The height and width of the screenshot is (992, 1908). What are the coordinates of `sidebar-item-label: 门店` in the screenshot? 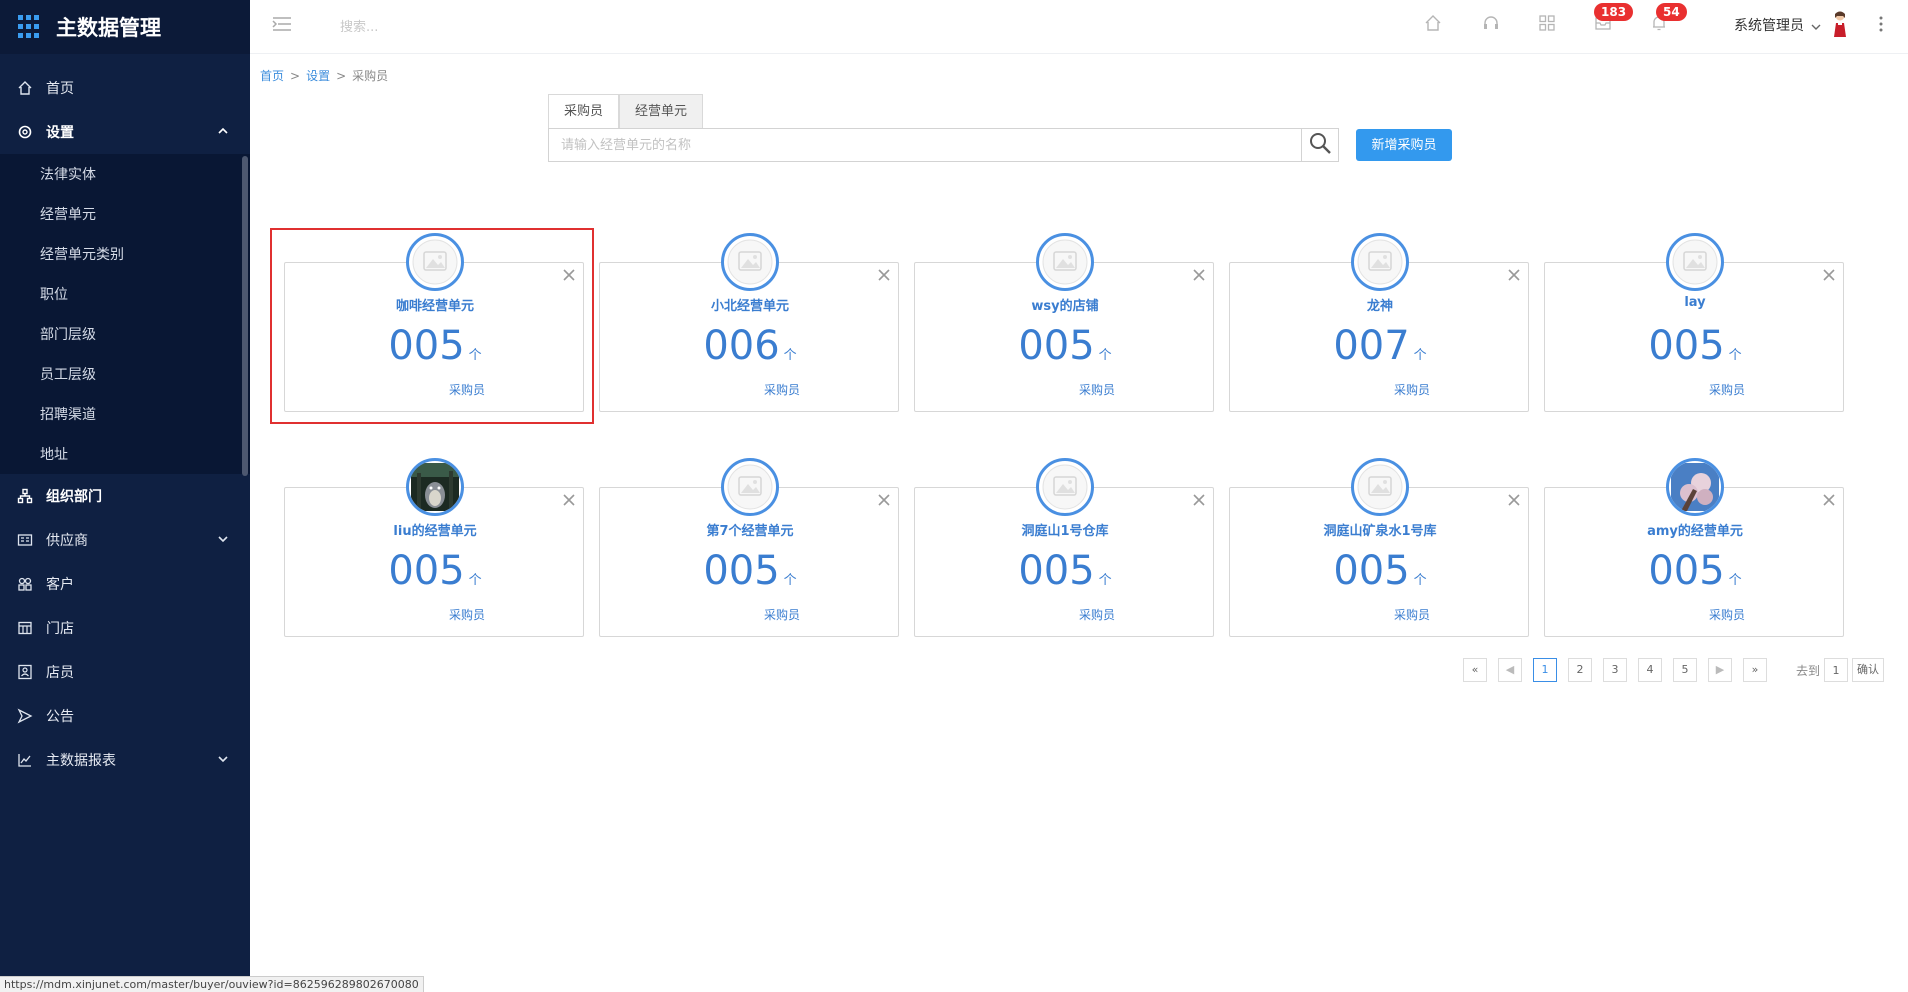 It's located at (60, 629).